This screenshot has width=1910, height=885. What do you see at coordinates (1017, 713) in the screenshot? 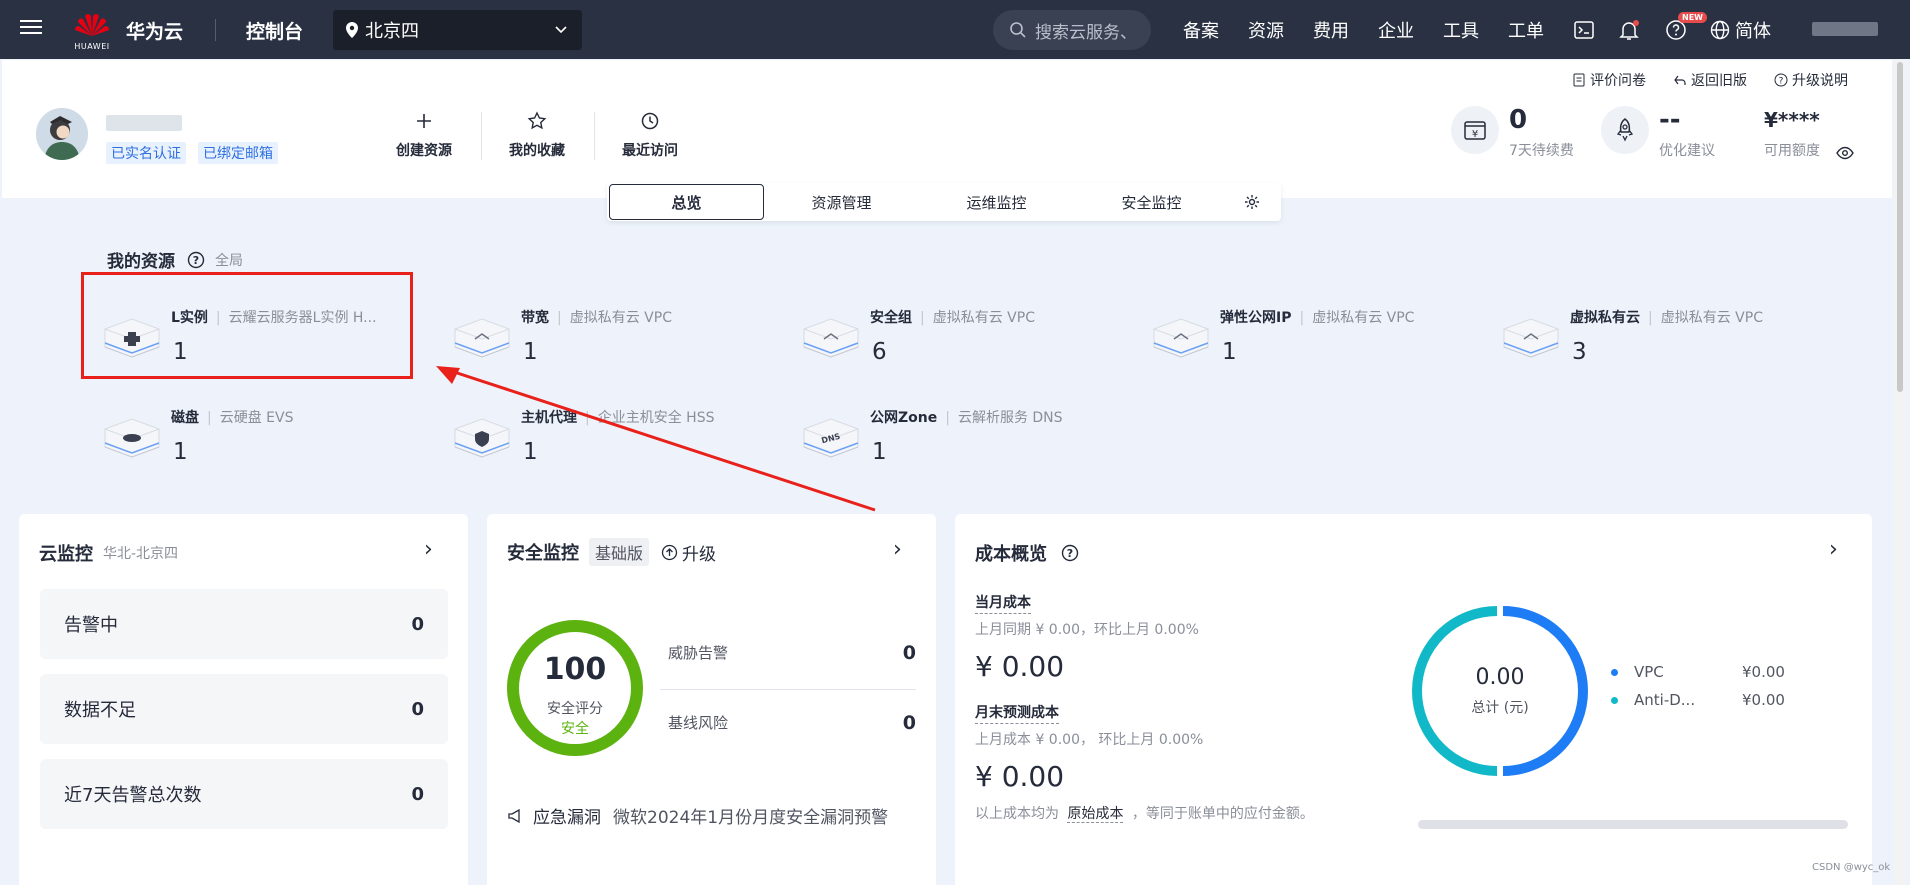
I see `forecast-cost-label: 月末预测成本` at bounding box center [1017, 713].